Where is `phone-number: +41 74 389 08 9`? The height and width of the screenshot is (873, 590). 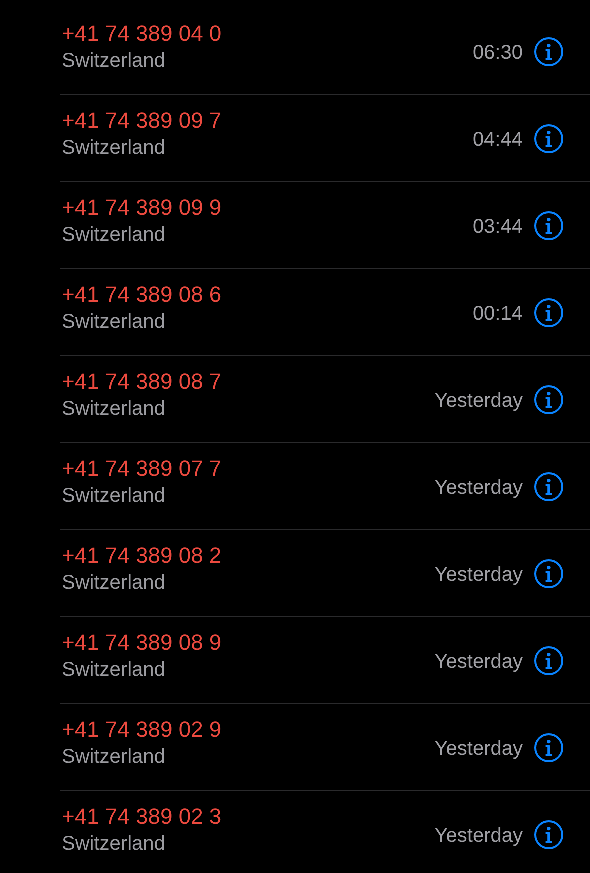 phone-number: +41 74 389 08 9 is located at coordinates (142, 643).